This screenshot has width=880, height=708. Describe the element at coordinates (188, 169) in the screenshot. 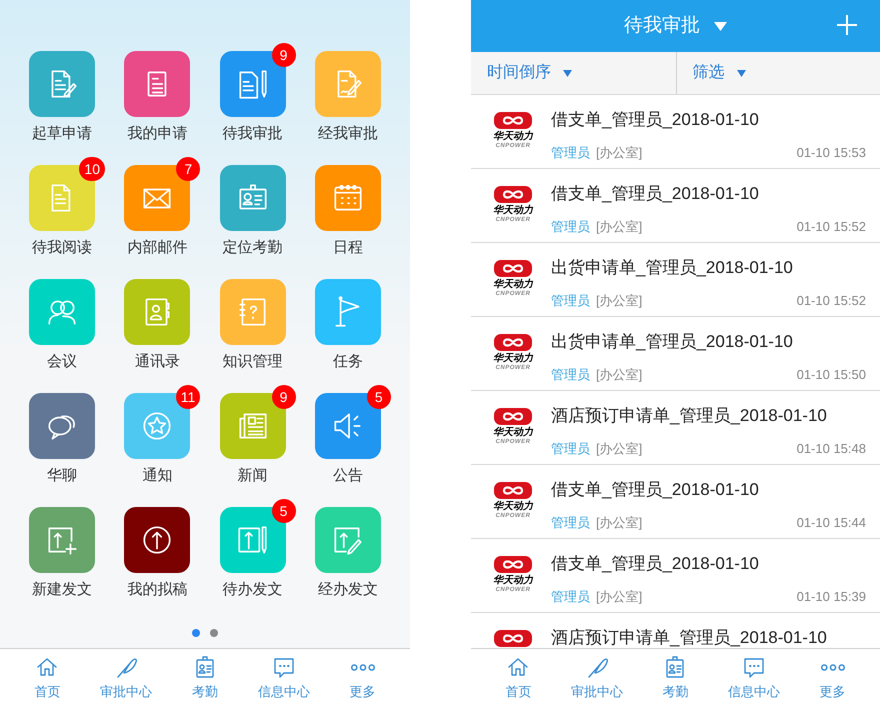

I see `notification-badge: 7` at that location.